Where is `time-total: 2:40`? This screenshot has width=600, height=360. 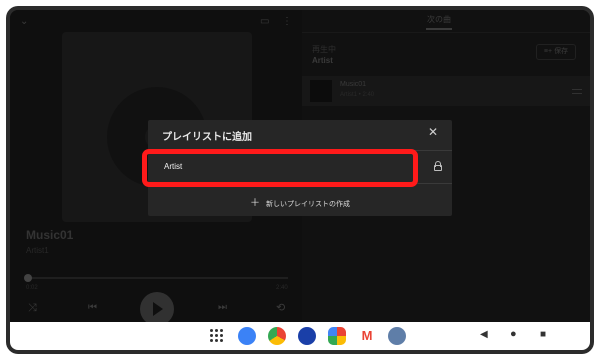 time-total: 2:40 is located at coordinates (282, 288).